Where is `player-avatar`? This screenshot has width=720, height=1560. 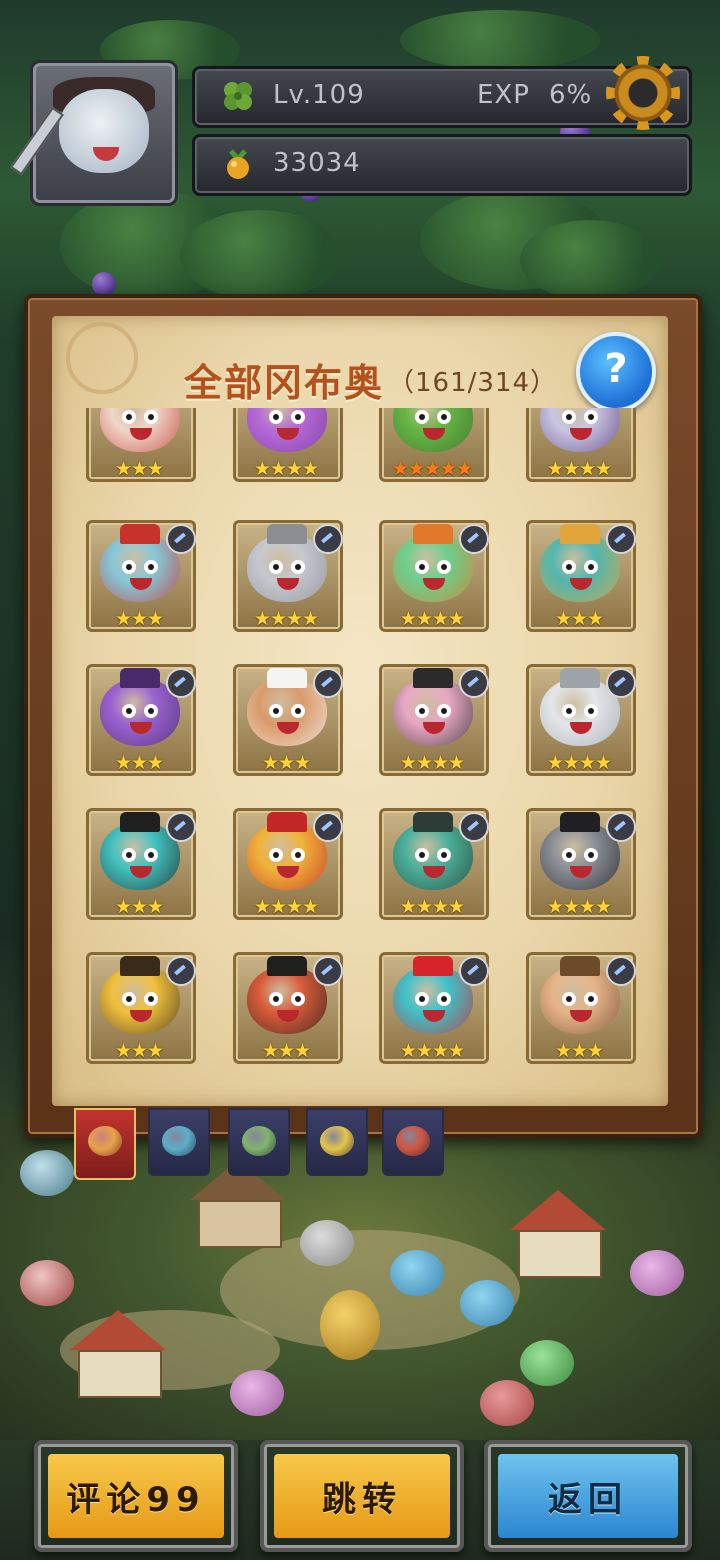 player-avatar is located at coordinates (104, 133).